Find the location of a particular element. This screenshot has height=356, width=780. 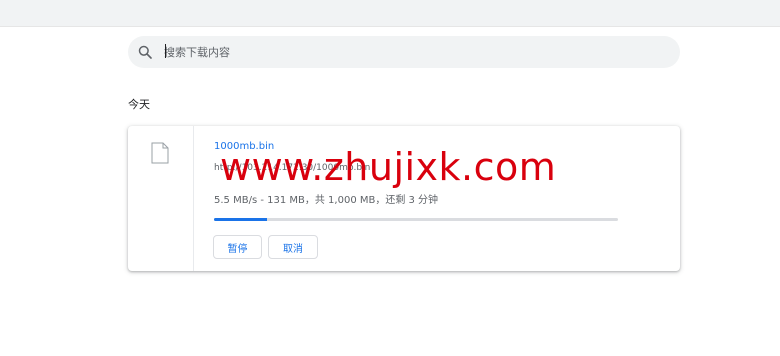

download-status: 5.5 MB/s - 131 MB，共 1,000 MB，还剩 3 分钟 is located at coordinates (326, 200).